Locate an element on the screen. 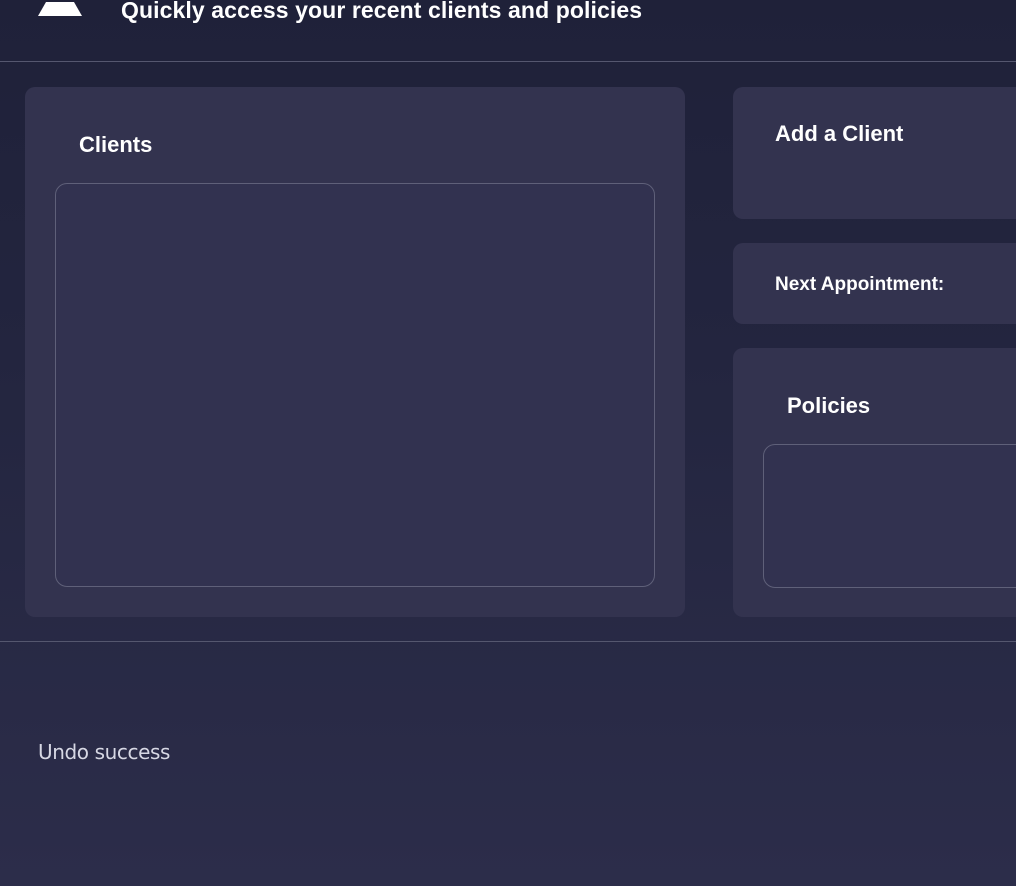  status-message: Undo success is located at coordinates (104, 752).